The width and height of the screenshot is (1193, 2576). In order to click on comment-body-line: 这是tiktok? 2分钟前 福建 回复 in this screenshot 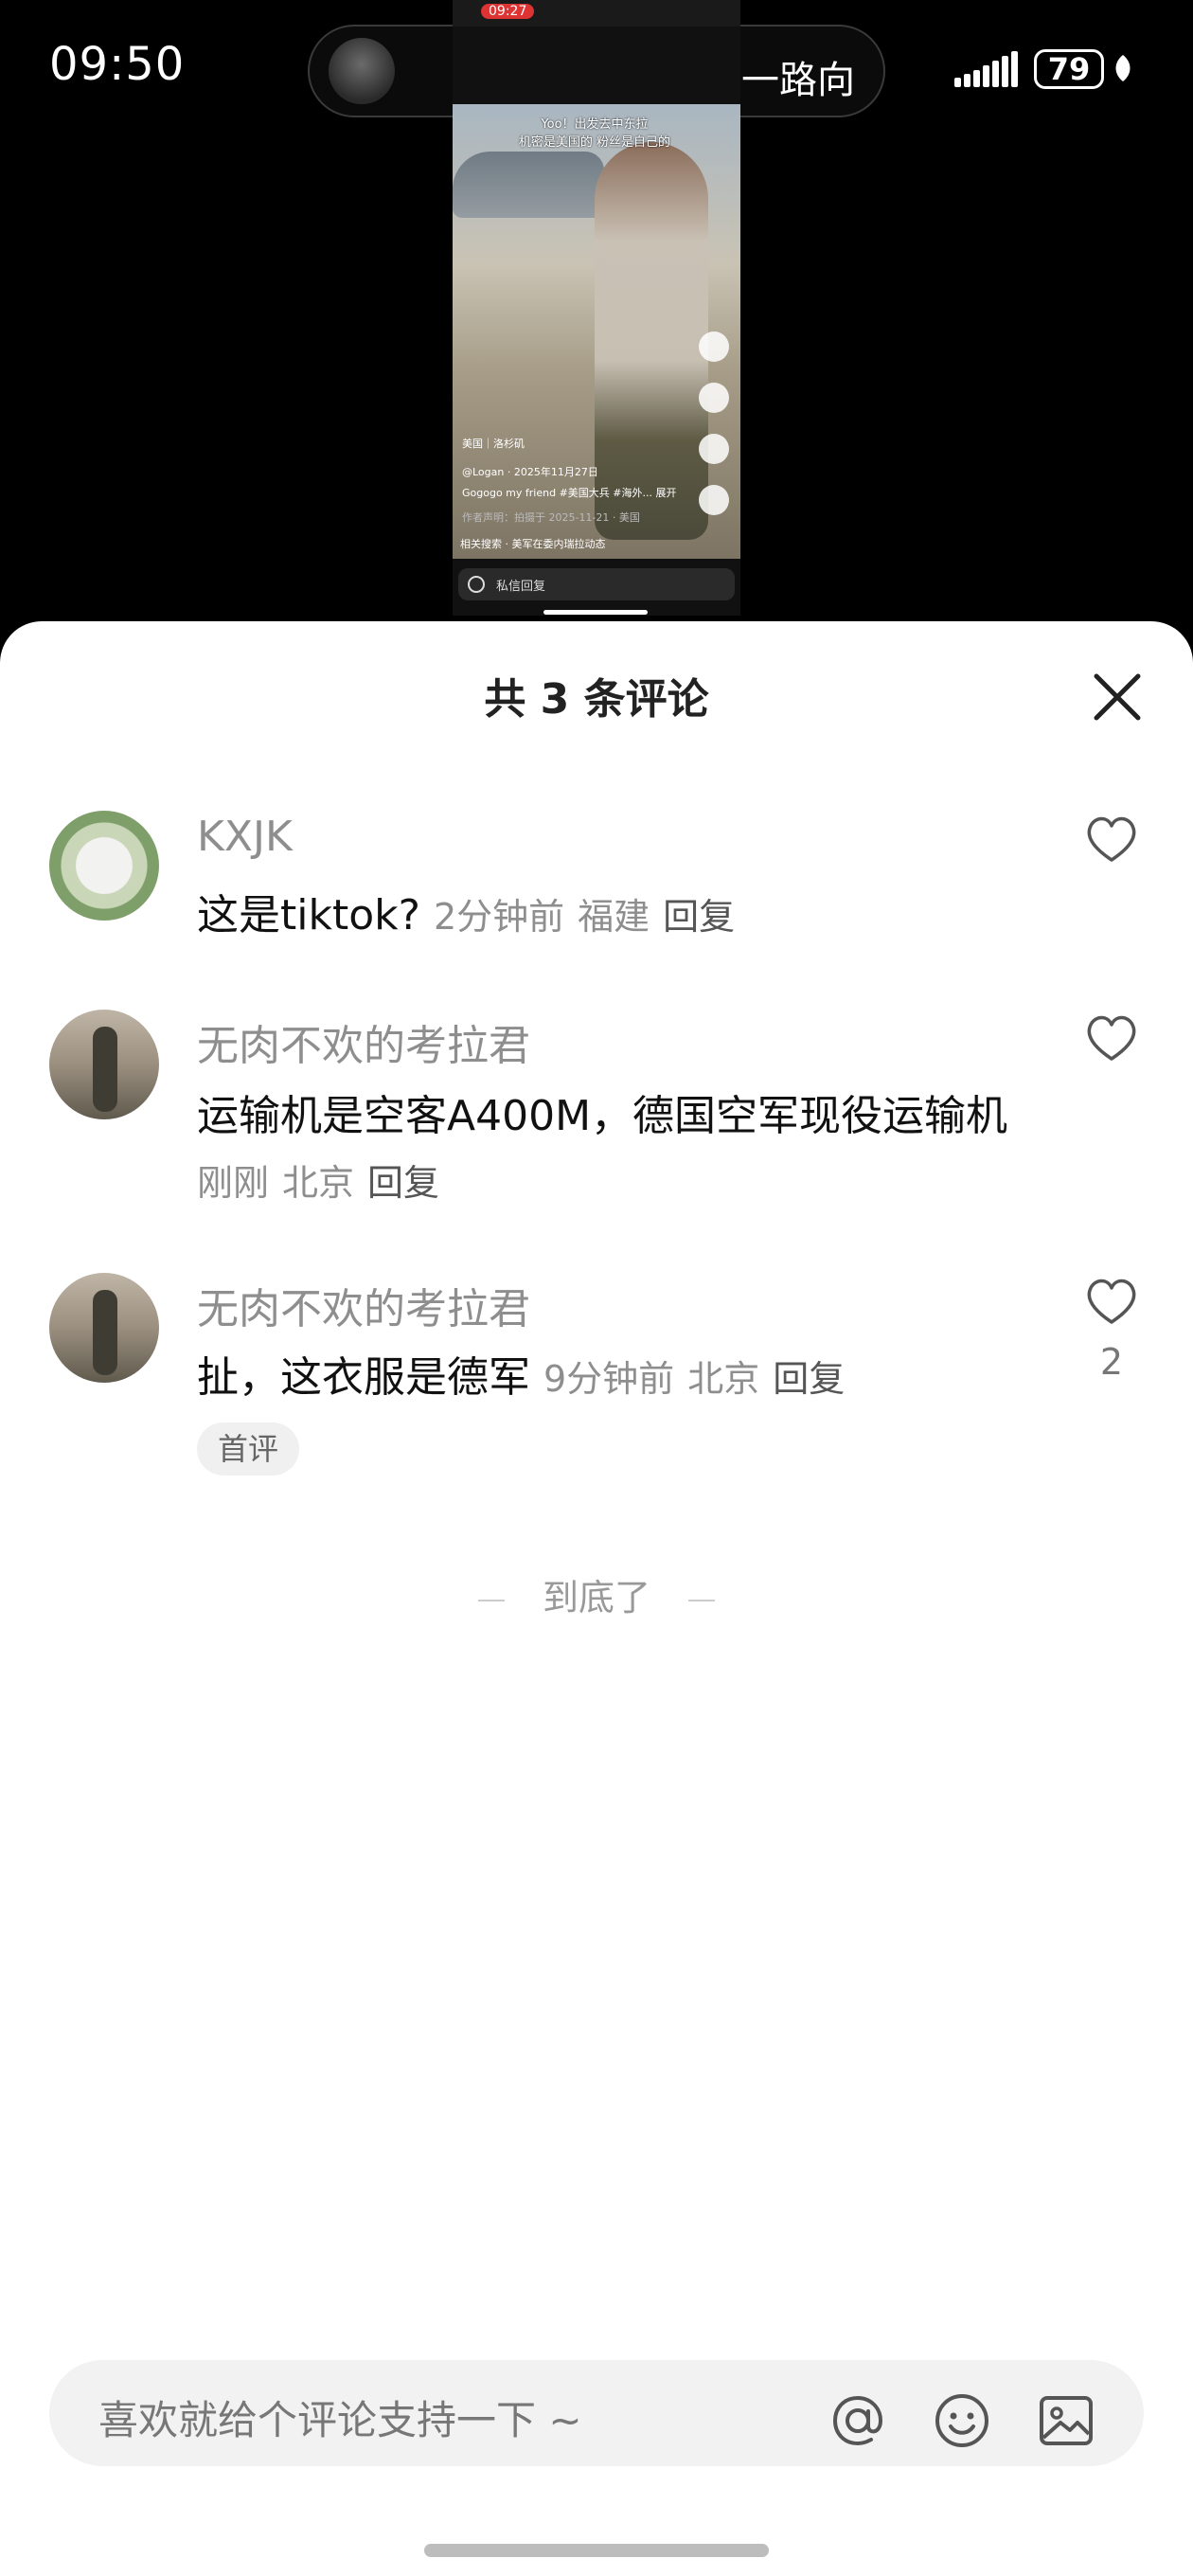, I will do `click(466, 911)`.